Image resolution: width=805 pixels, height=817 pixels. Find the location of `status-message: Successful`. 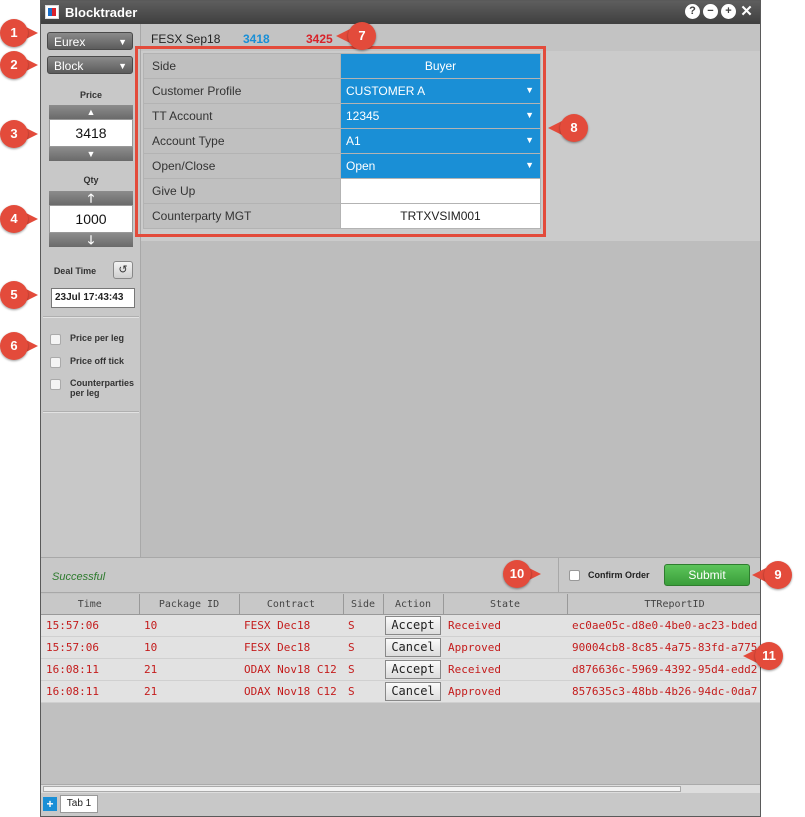

status-message: Successful is located at coordinates (79, 577).